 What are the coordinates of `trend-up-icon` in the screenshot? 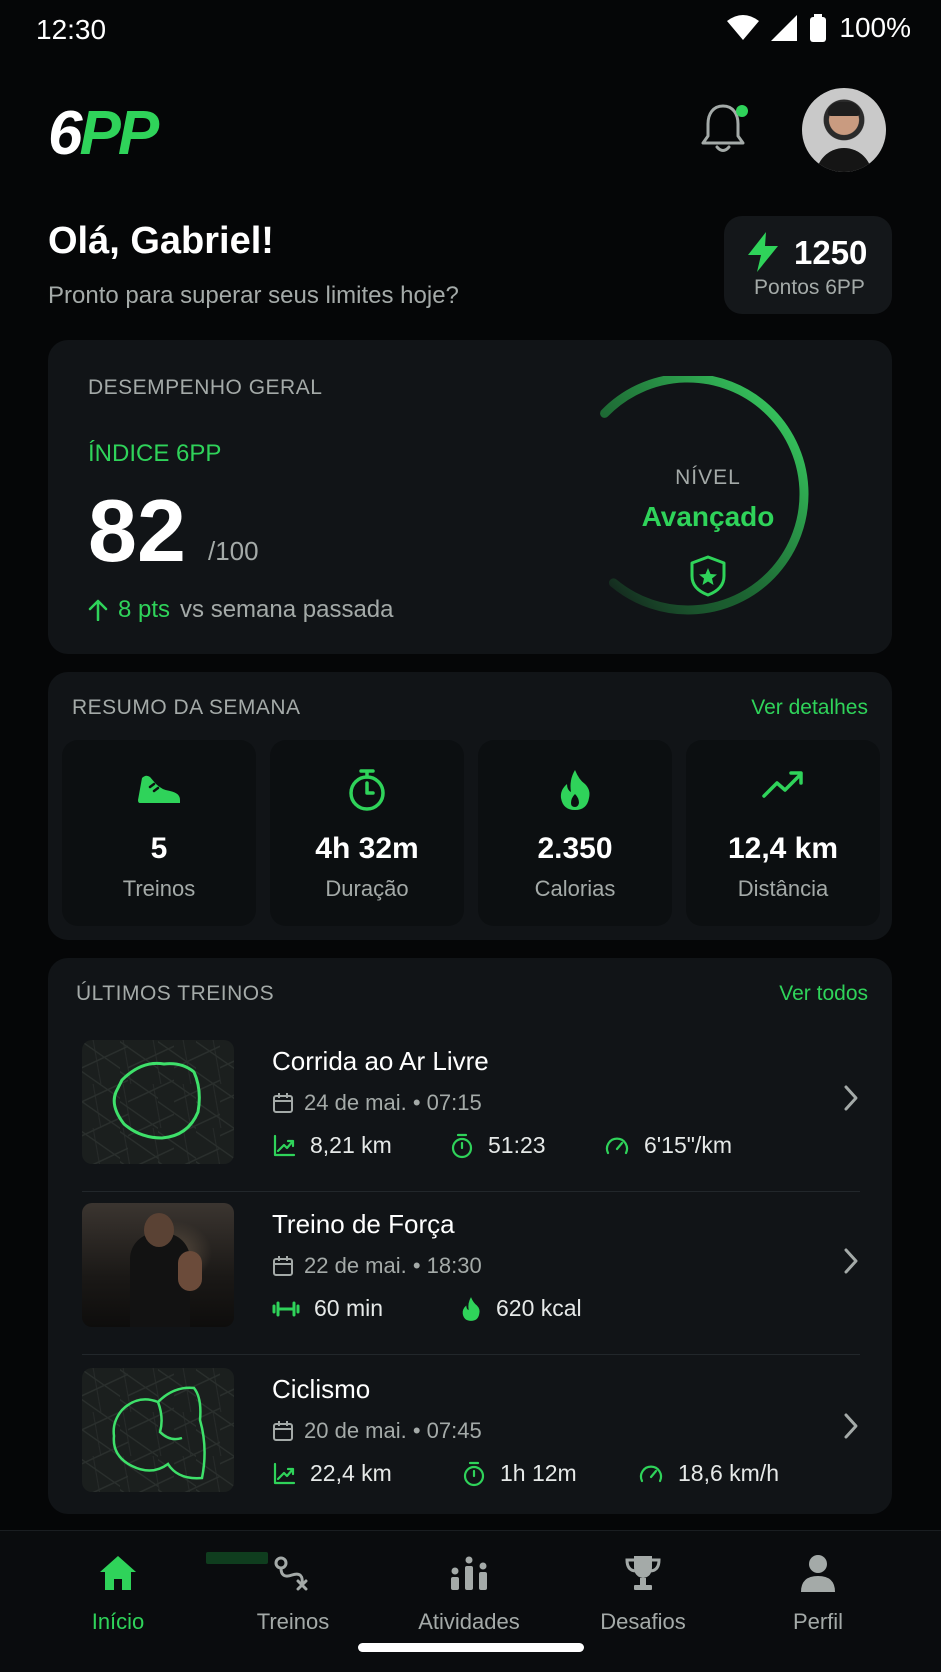 It's located at (782, 784).